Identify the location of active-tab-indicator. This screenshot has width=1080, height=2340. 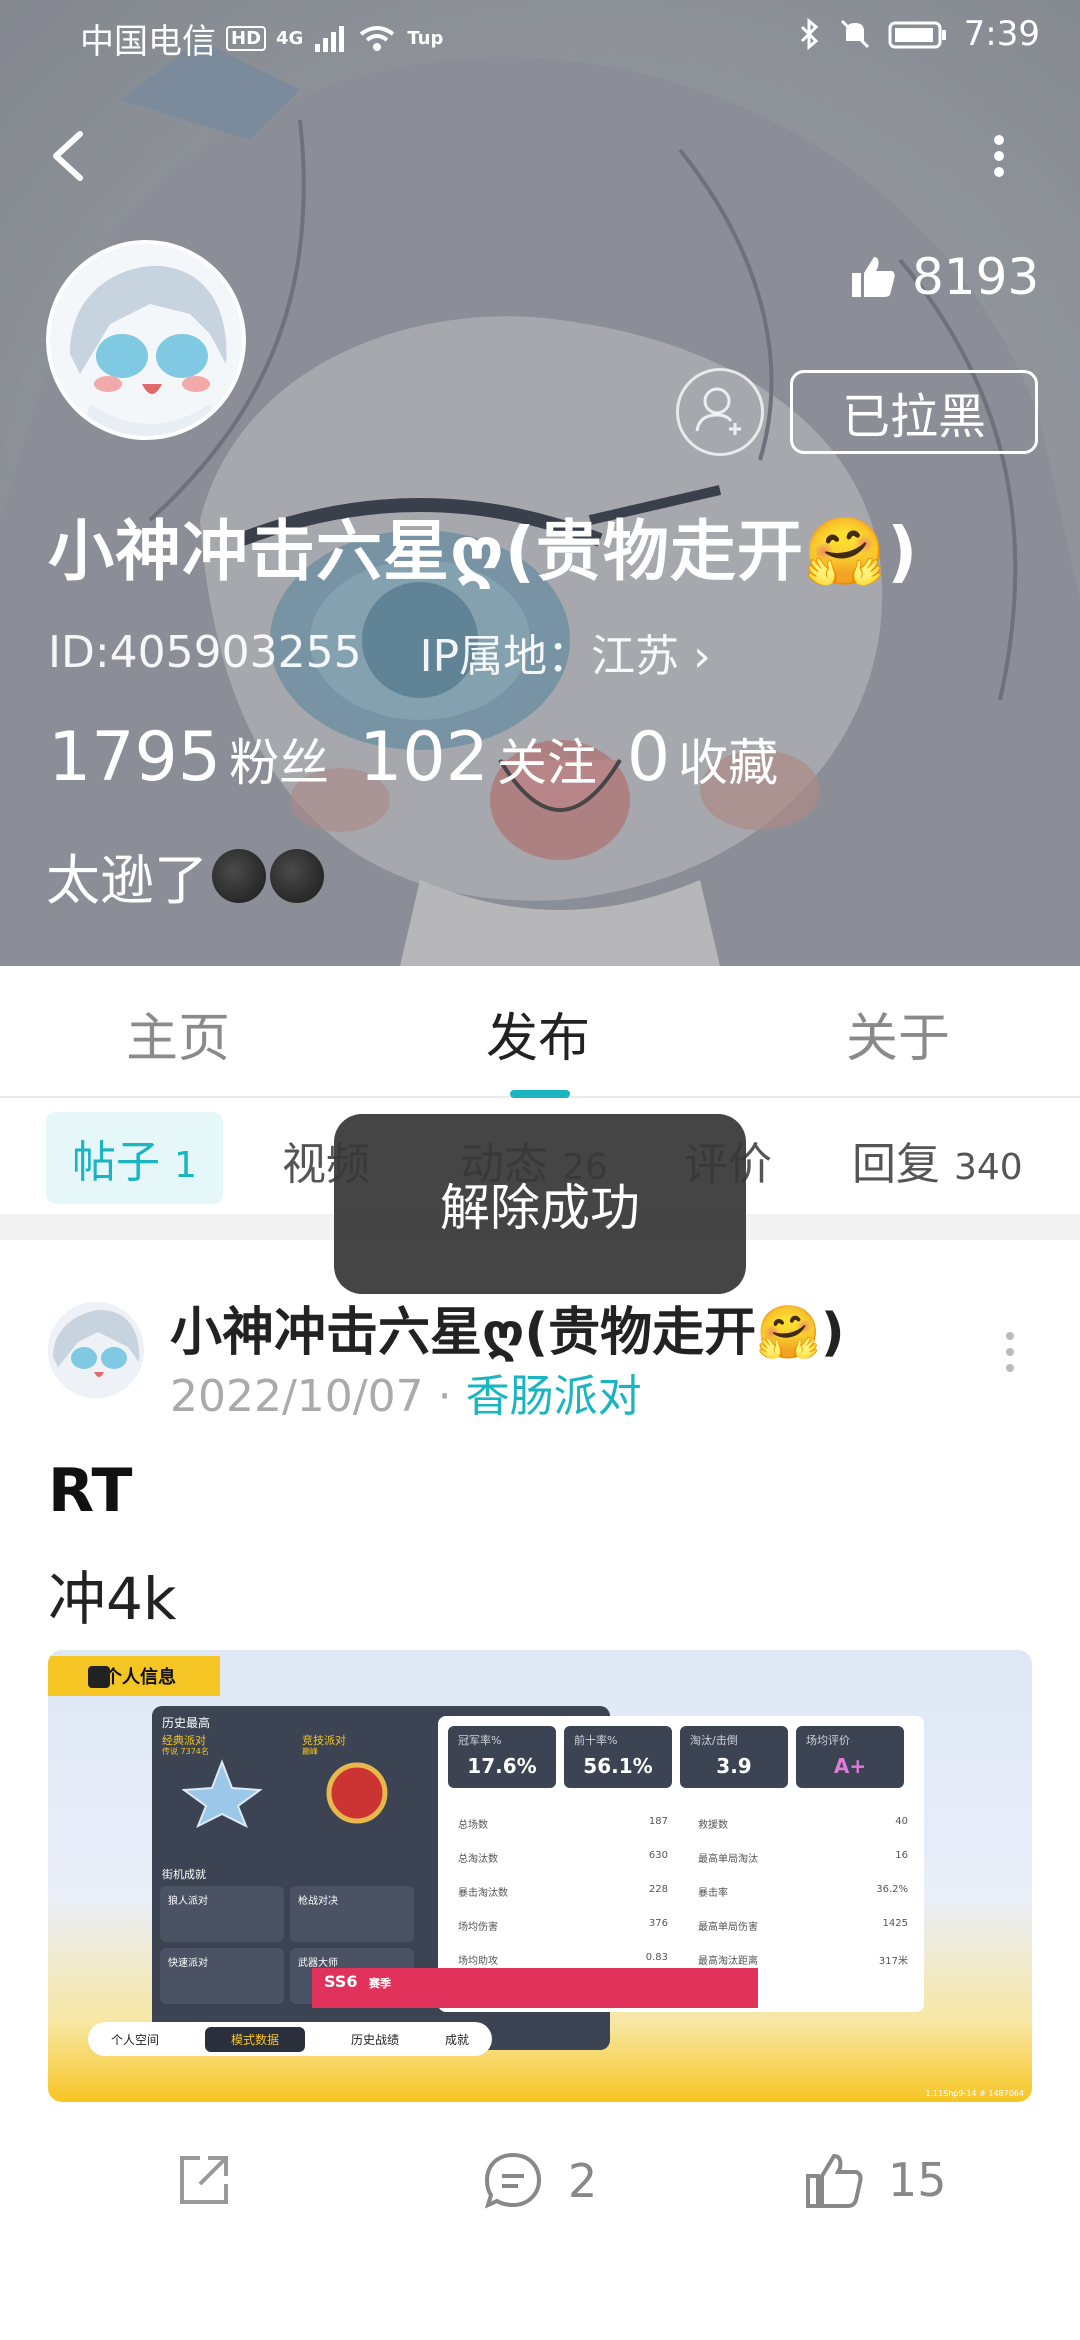
(540, 1094).